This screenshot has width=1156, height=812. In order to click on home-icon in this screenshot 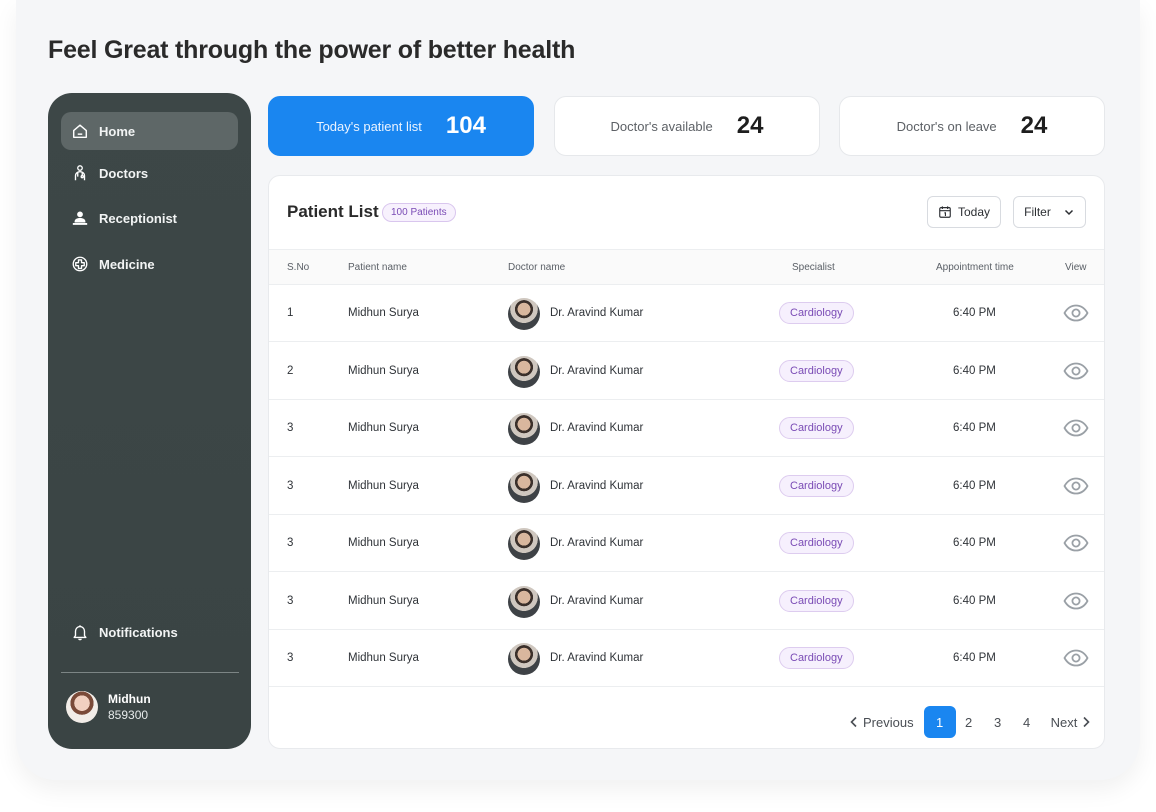, I will do `click(80, 131)`.